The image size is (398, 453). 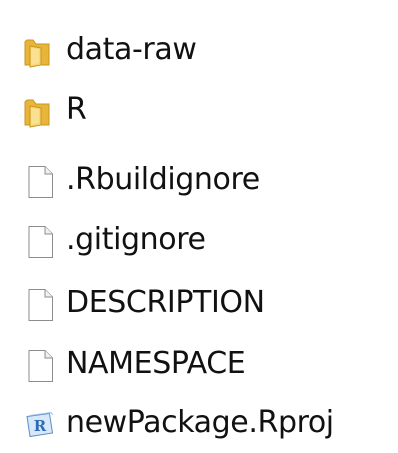 I want to click on file-row-newpackage-rproj: R newPackage.Rproj, so click(x=199, y=423).